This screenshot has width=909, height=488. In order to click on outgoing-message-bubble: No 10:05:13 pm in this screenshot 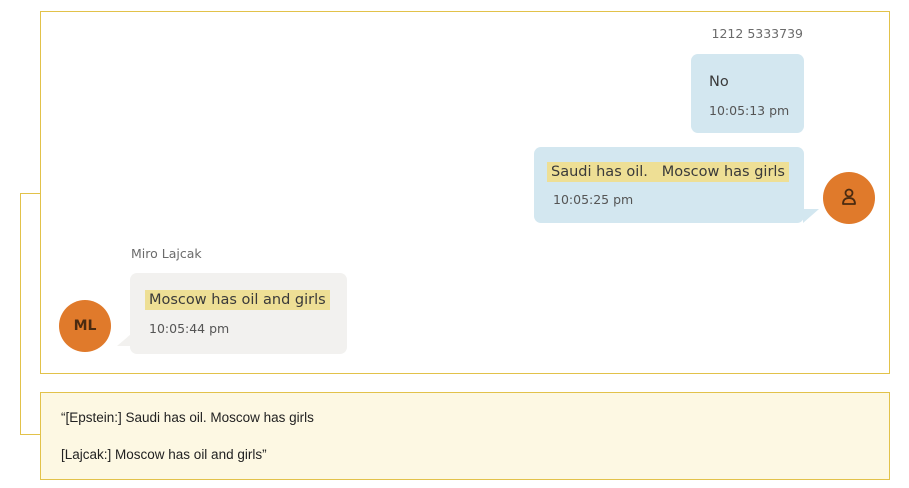, I will do `click(747, 93)`.